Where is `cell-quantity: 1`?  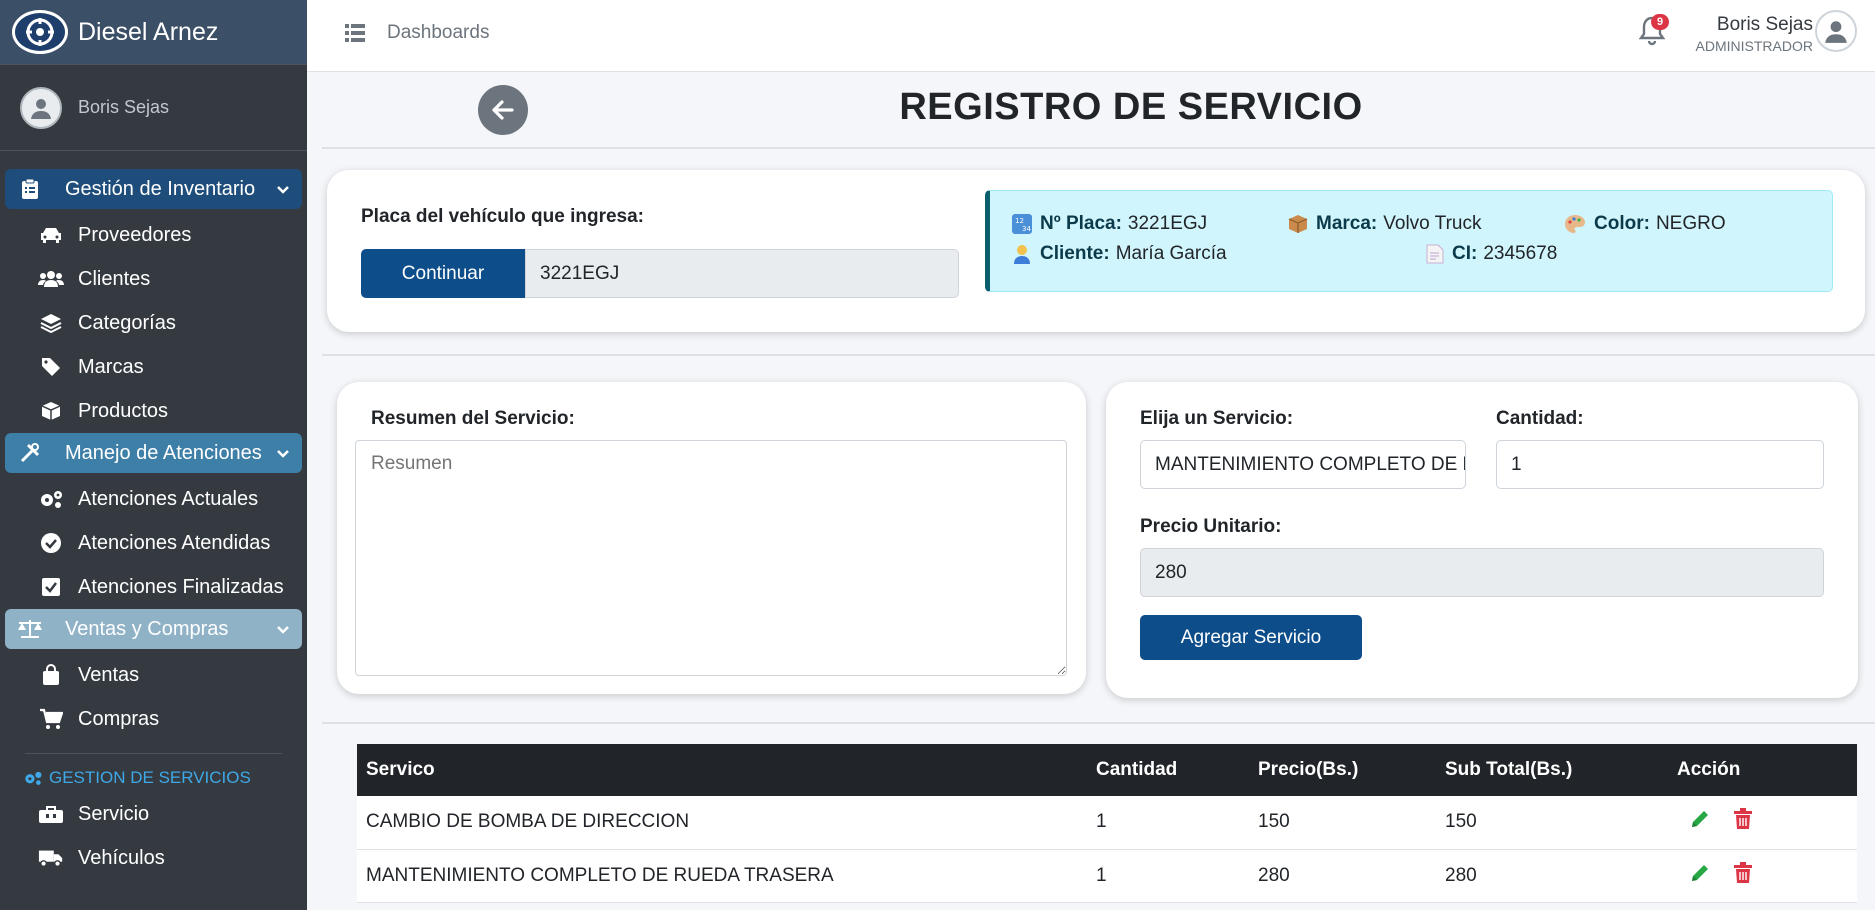
cell-quantity: 1 is located at coordinates (1168, 876).